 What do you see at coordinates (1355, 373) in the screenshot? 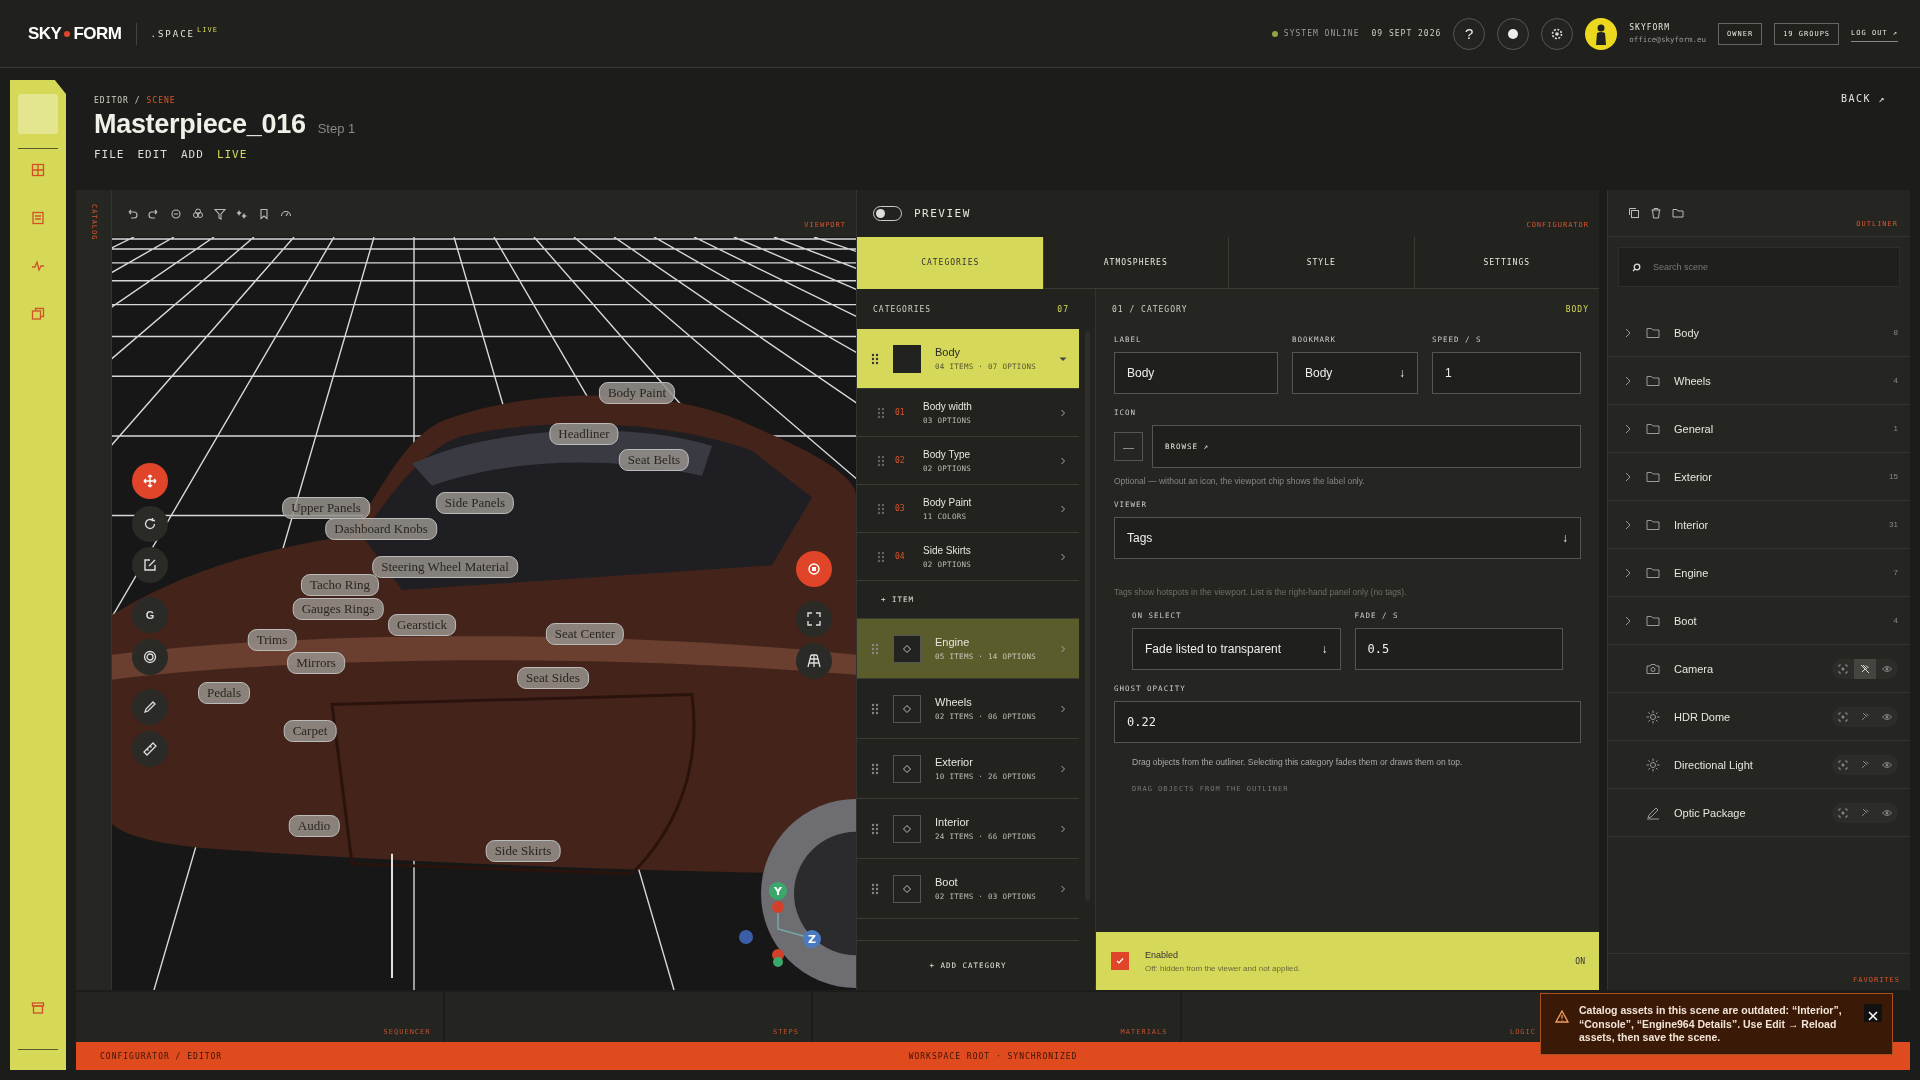
I see `bookmark-dropdown: Body ↓` at bounding box center [1355, 373].